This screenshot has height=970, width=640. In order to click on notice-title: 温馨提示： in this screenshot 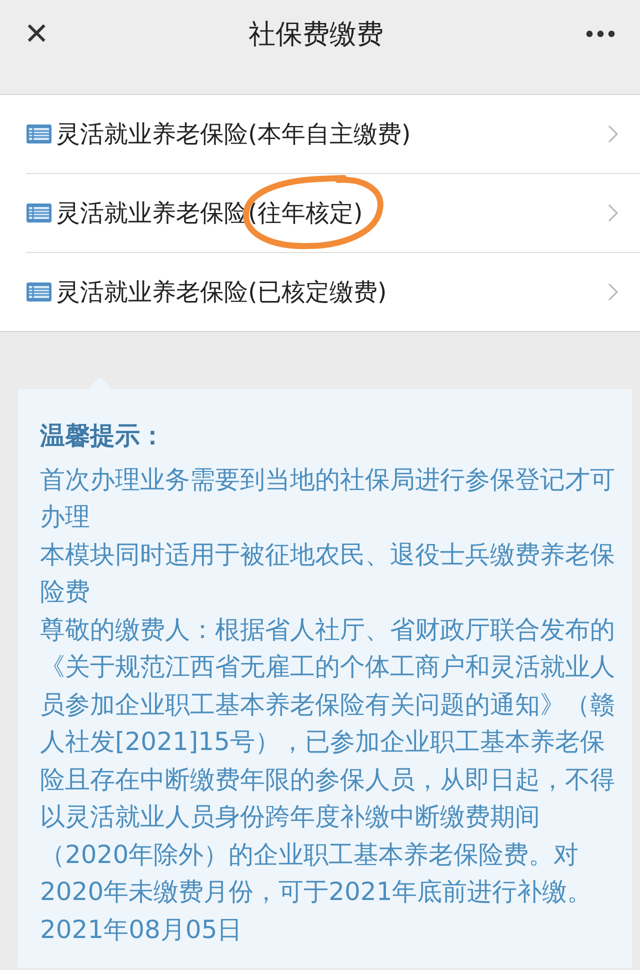, I will do `click(103, 436)`.